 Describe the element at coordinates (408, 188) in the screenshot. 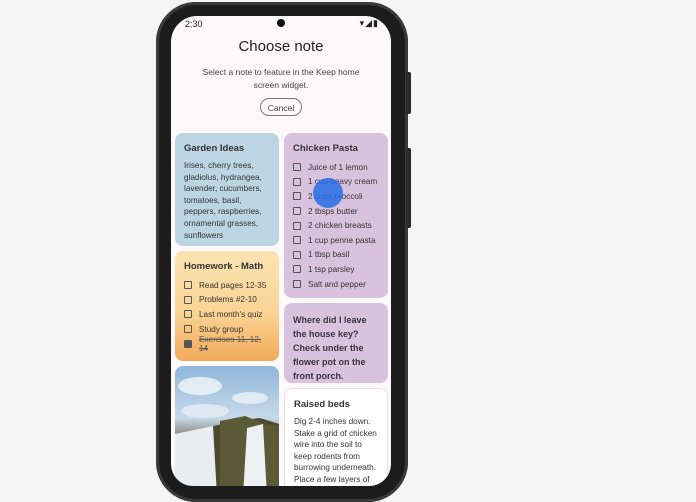

I see `volume-button` at that location.